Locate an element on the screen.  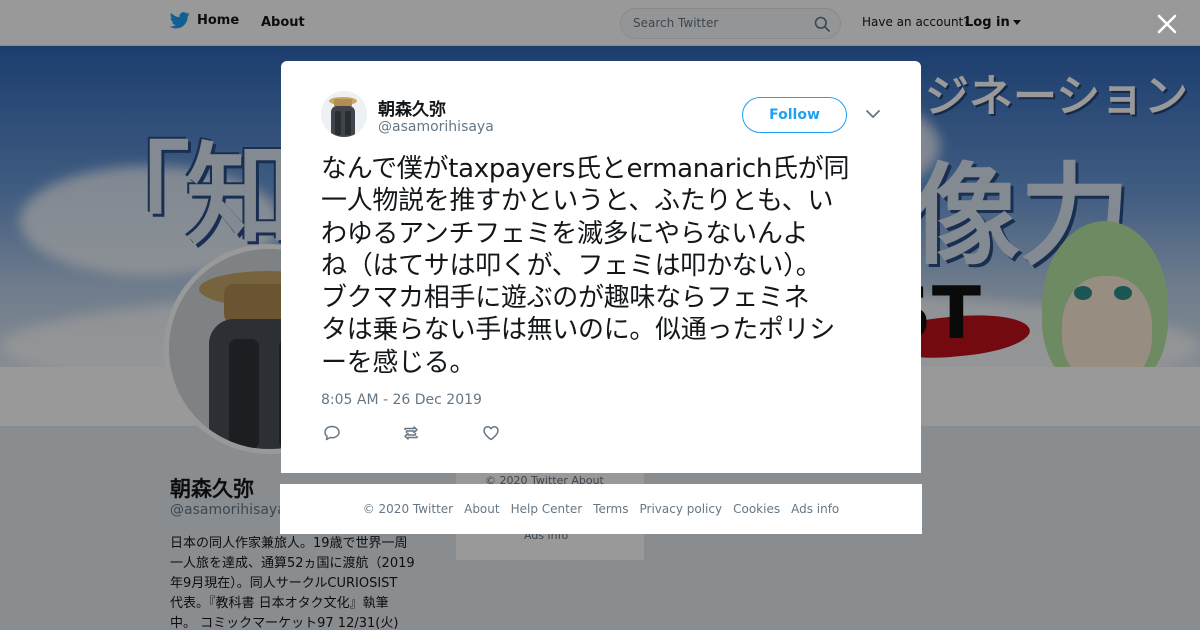
footer-link-cookies: Cookies is located at coordinates (756, 509).